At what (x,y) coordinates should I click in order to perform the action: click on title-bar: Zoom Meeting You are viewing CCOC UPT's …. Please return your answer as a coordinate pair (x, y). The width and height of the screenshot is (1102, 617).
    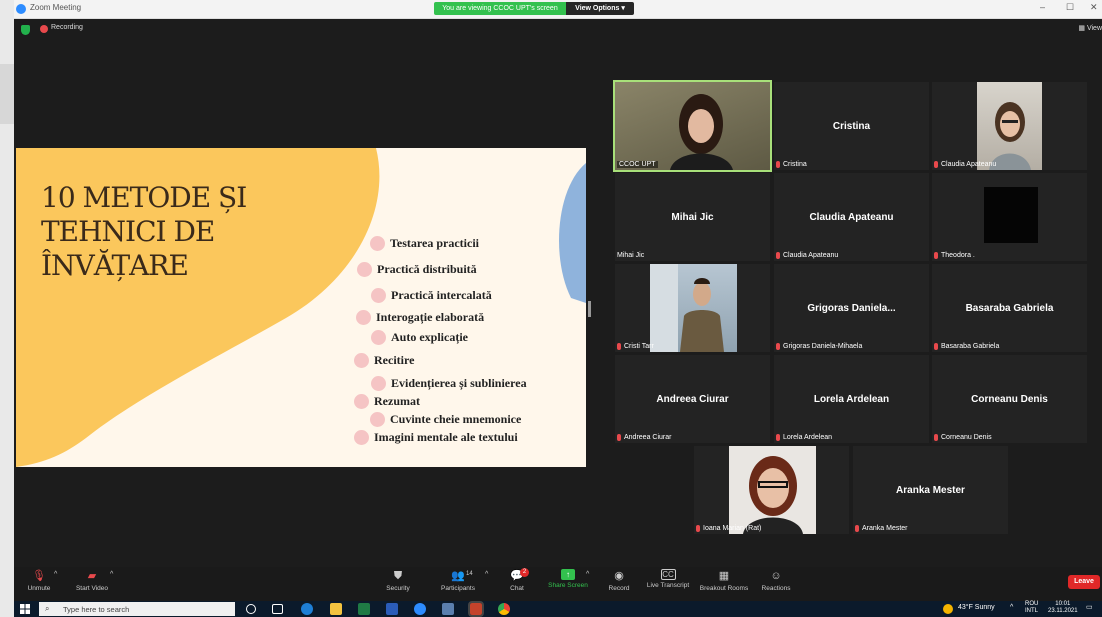
    Looking at the image, I should click on (558, 9).